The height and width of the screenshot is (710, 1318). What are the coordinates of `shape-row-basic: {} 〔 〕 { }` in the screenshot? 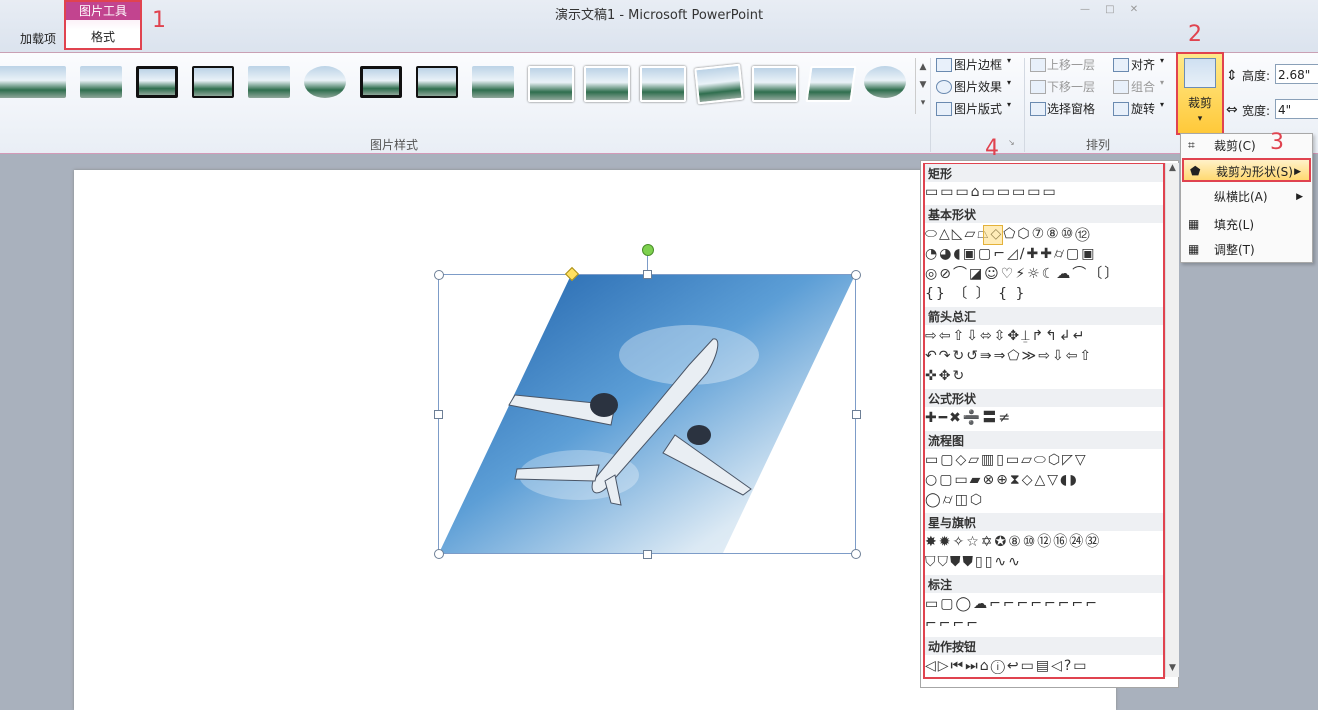 It's located at (975, 294).